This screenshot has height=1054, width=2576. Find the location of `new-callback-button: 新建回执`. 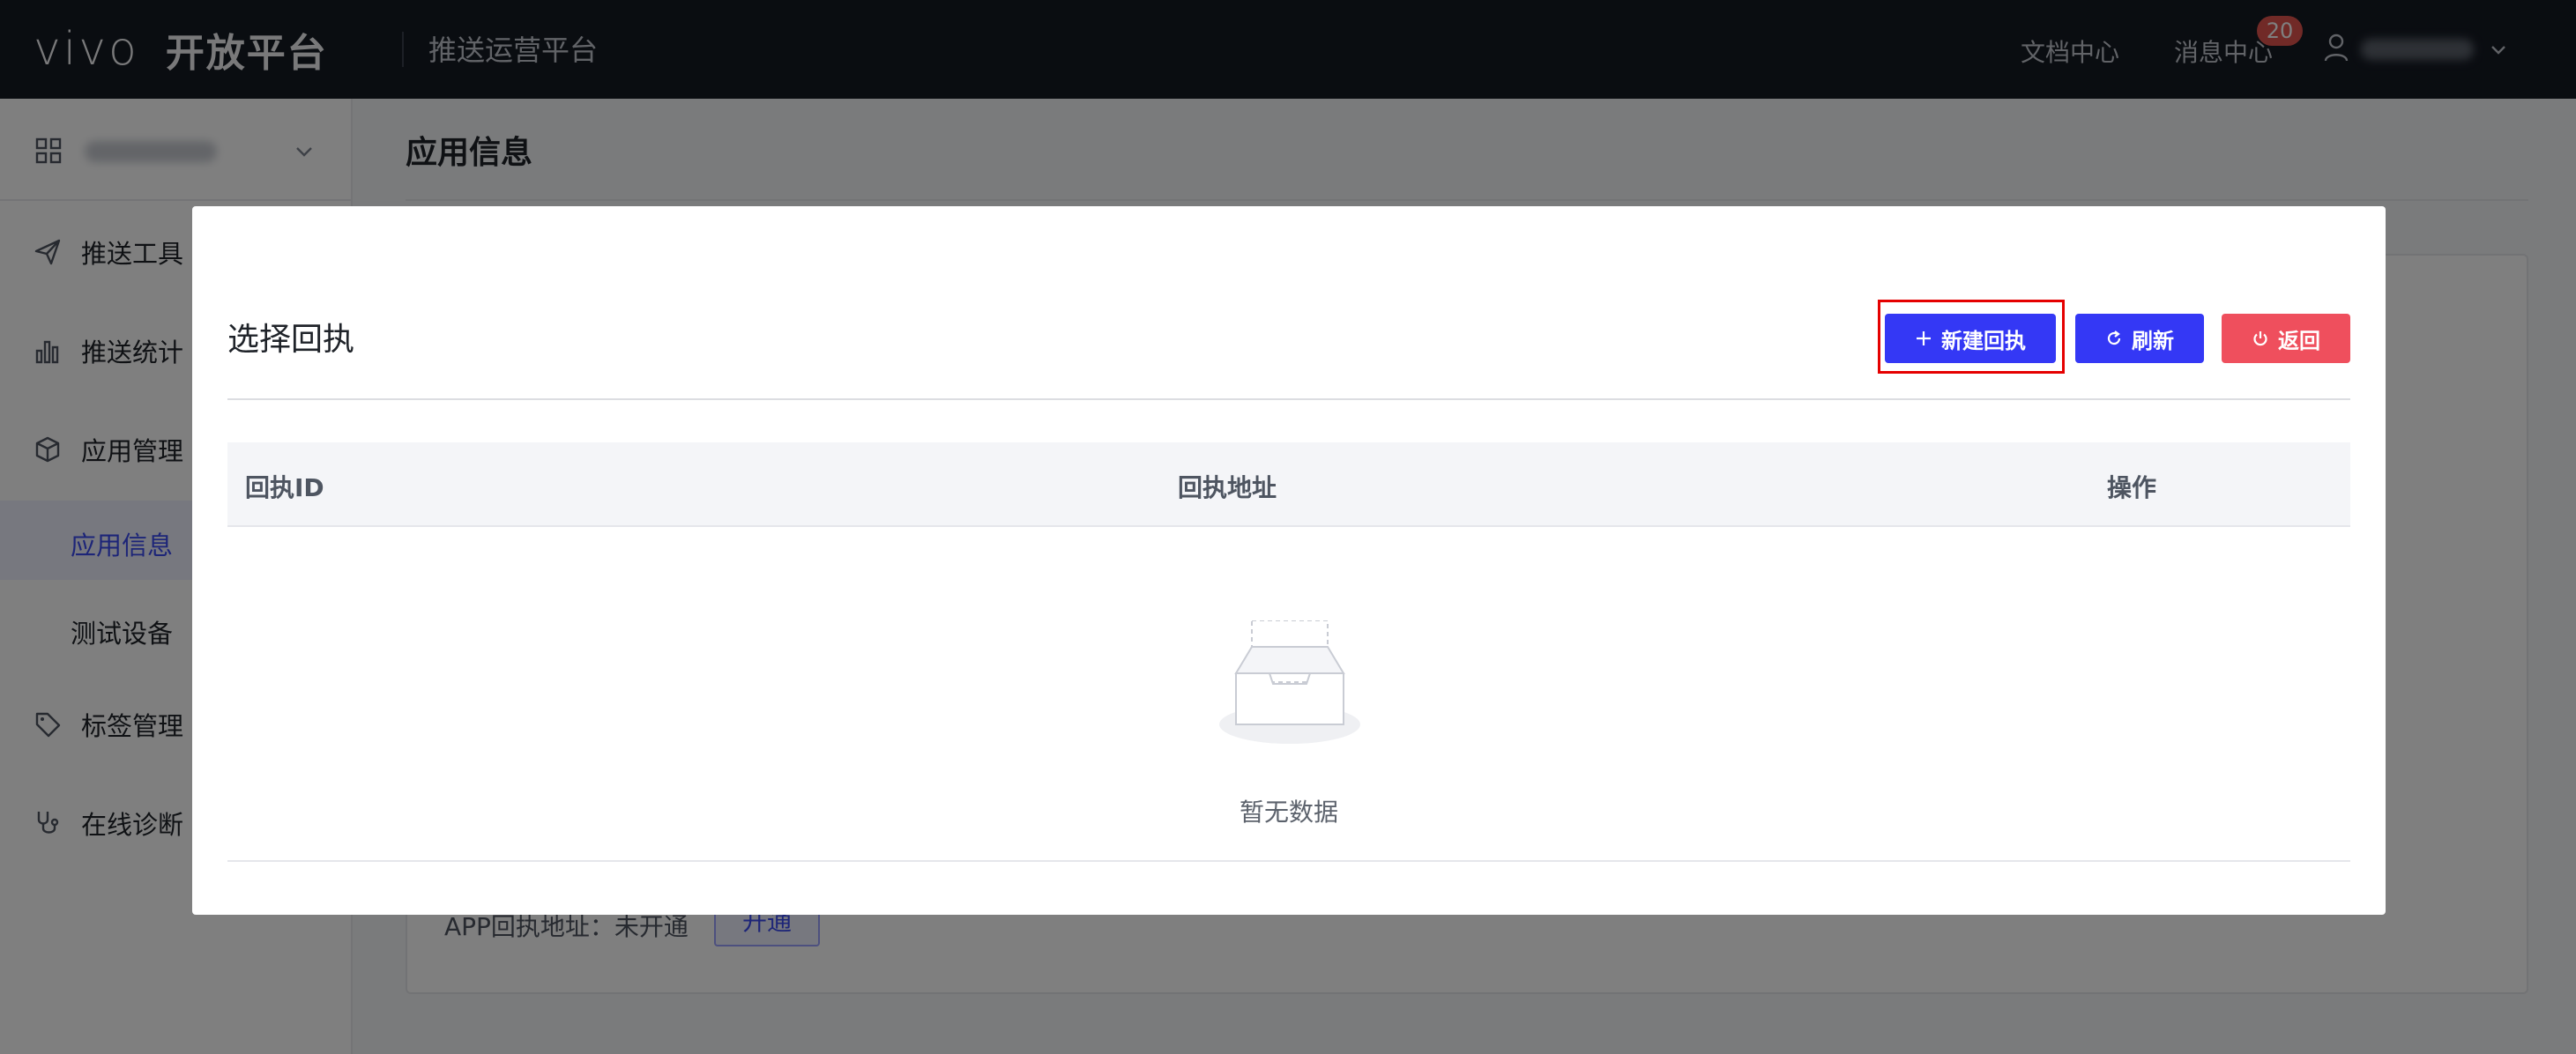

new-callback-button: 新建回执 is located at coordinates (1970, 338).